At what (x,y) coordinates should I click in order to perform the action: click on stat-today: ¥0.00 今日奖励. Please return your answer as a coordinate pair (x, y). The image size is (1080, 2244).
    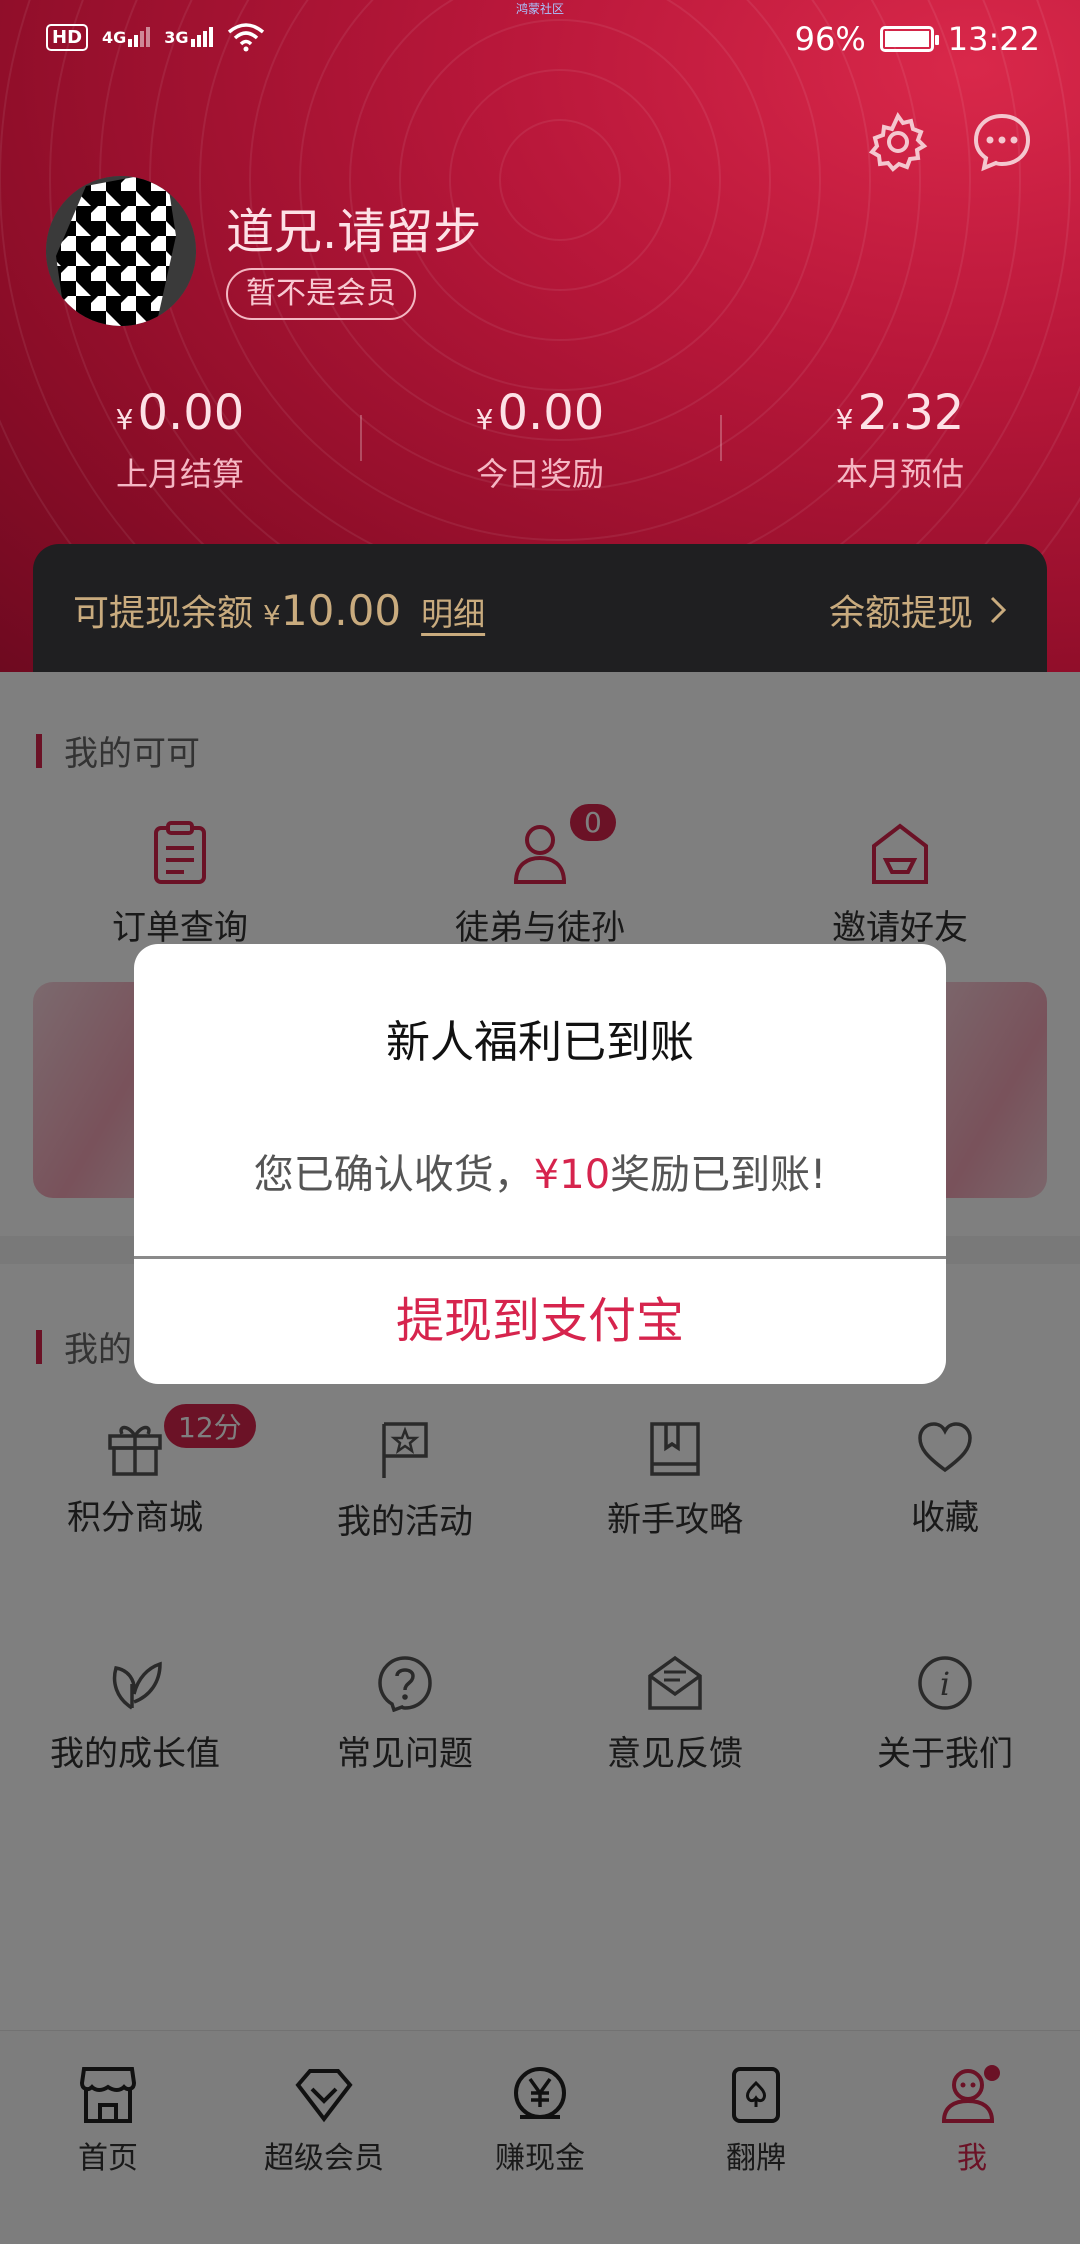
    Looking at the image, I should click on (540, 440).